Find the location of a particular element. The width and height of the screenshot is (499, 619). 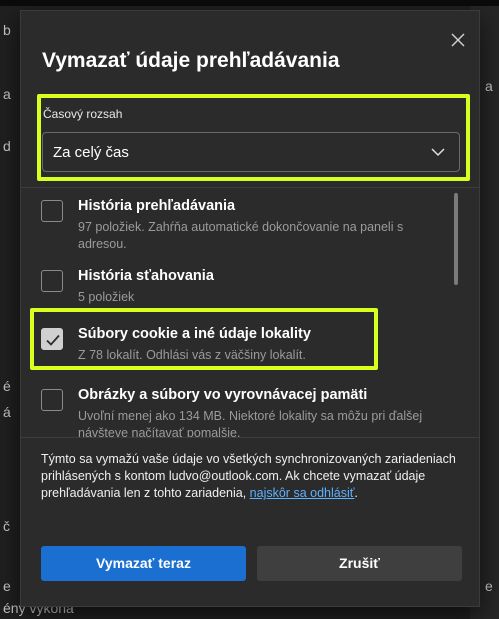

close-icon is located at coordinates (458, 40).